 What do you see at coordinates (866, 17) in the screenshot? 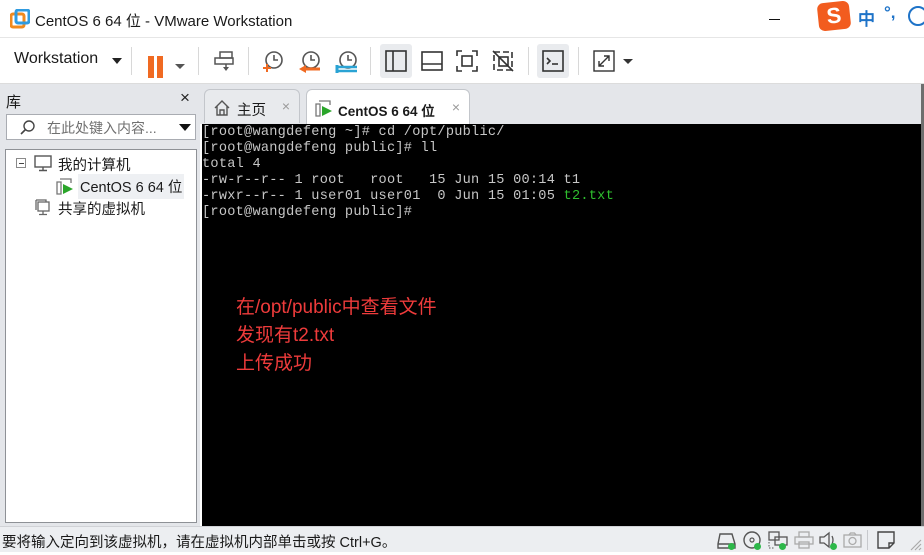
I see `ime-mode-toggle: 中` at bounding box center [866, 17].